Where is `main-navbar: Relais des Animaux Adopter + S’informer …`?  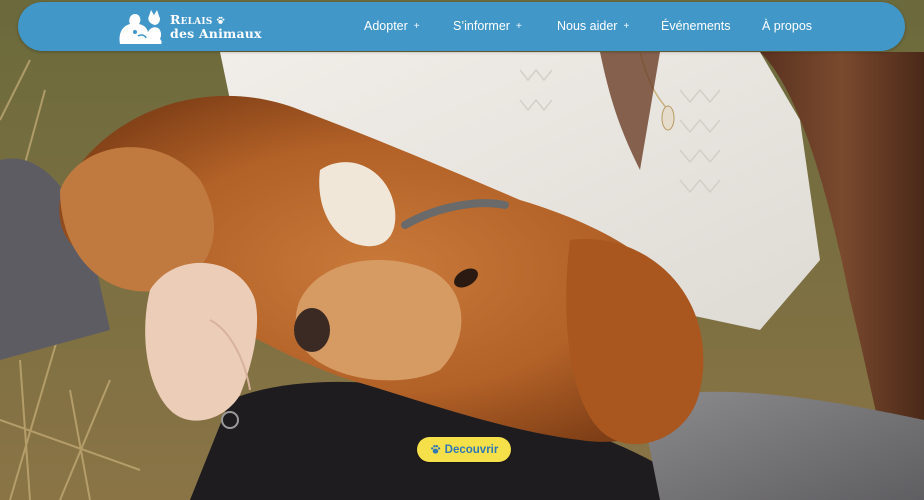 main-navbar: Relais des Animaux Adopter + S’informer … is located at coordinates (461, 26).